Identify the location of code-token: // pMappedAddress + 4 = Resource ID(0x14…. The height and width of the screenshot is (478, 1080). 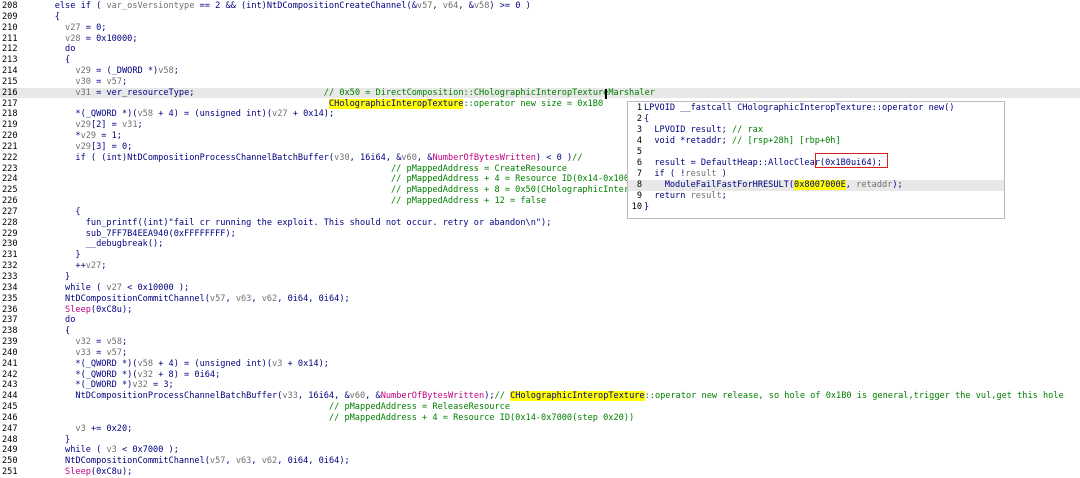
(481, 417).